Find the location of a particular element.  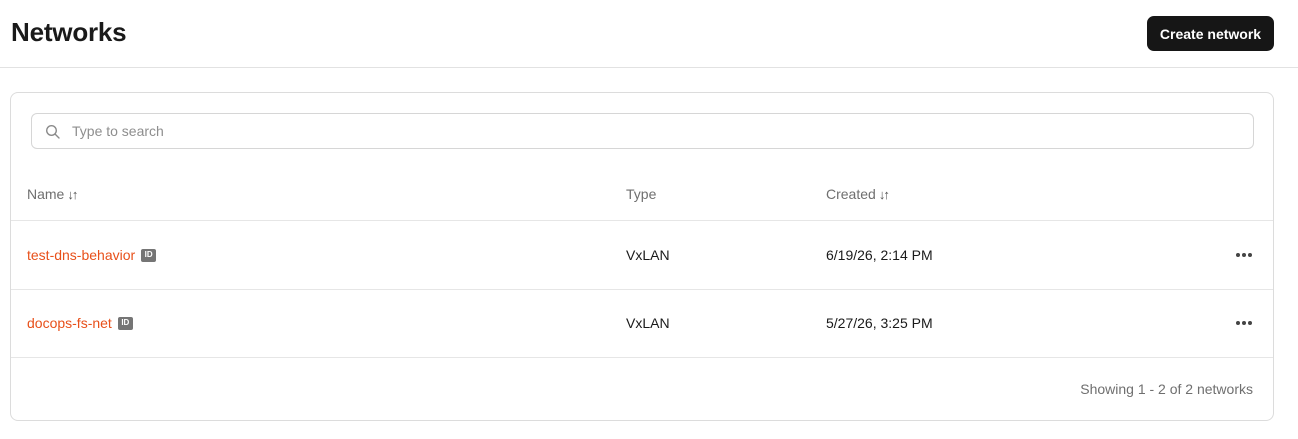

pagination-summary: Showing 1 - 2 of 2 networks is located at coordinates (1166, 389).